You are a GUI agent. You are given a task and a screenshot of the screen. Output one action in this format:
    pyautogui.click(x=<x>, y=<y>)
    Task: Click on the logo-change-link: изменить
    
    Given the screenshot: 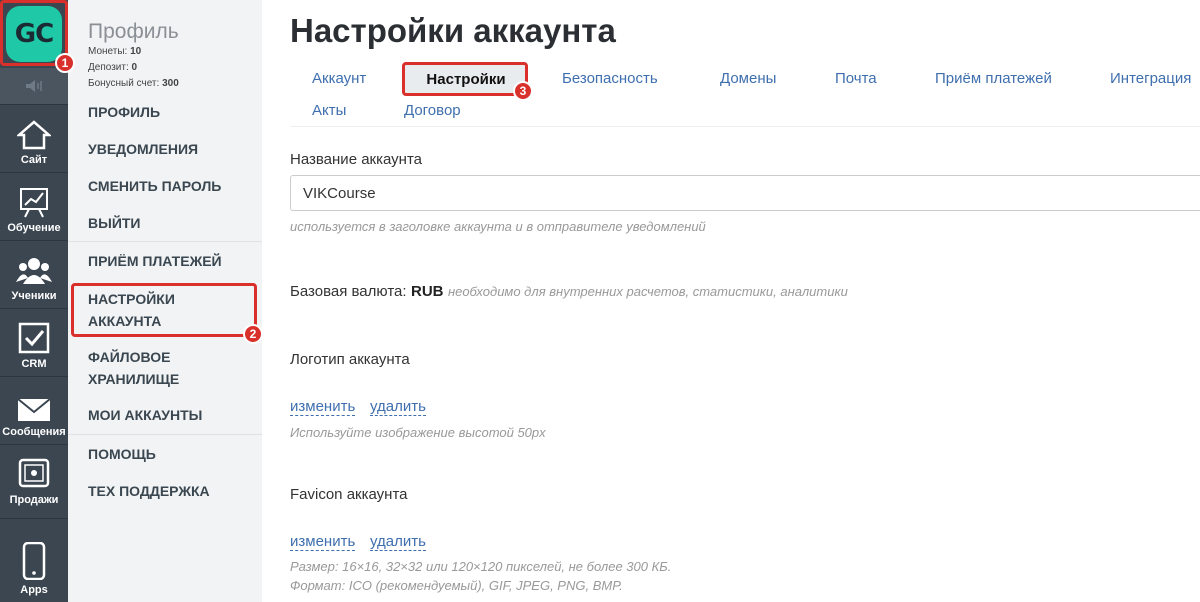 What is the action you would take?
    pyautogui.click(x=323, y=407)
    